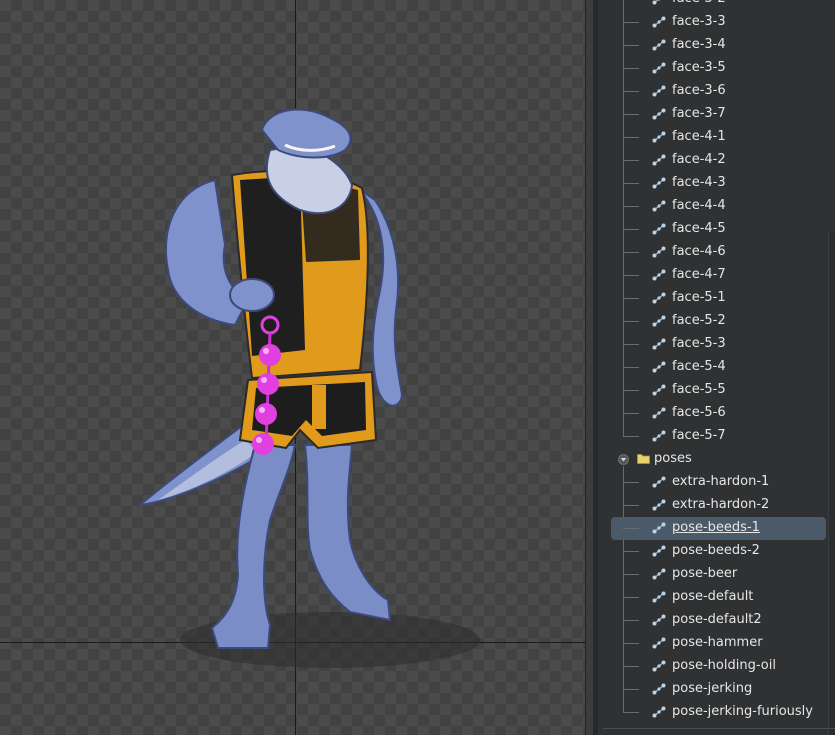 Image resolution: width=835 pixels, height=735 pixels. What do you see at coordinates (699, 343) in the screenshot?
I see `tree-item-label: face-5-3` at bounding box center [699, 343].